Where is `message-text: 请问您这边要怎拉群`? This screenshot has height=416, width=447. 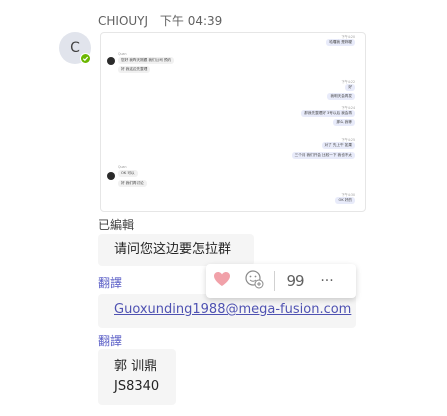 message-text: 请问您这边要怎拉群 is located at coordinates (173, 249).